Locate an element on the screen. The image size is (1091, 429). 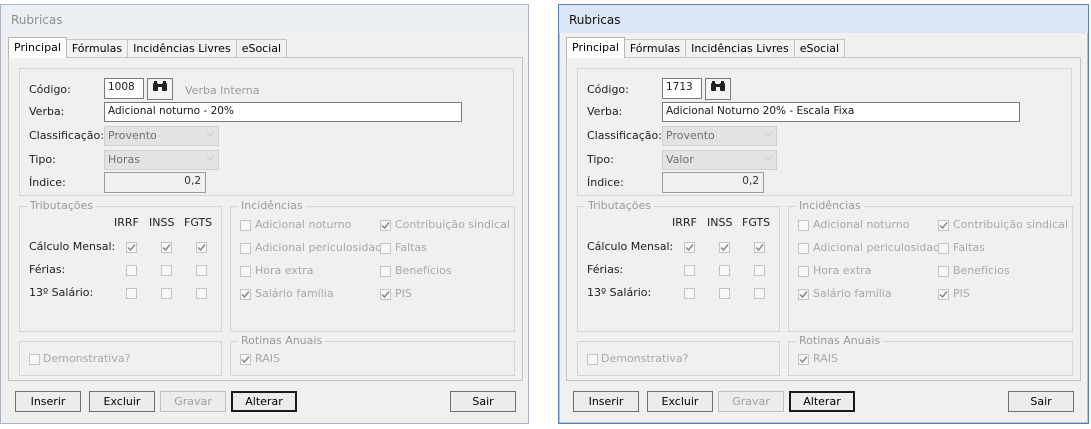
indice-label: Índice: is located at coordinates (605, 182).